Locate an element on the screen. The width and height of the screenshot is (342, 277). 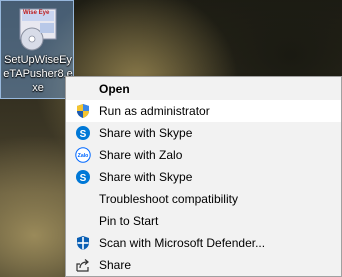
menu-item-pin-to-start: Pin to Start is located at coordinates (203, 221).